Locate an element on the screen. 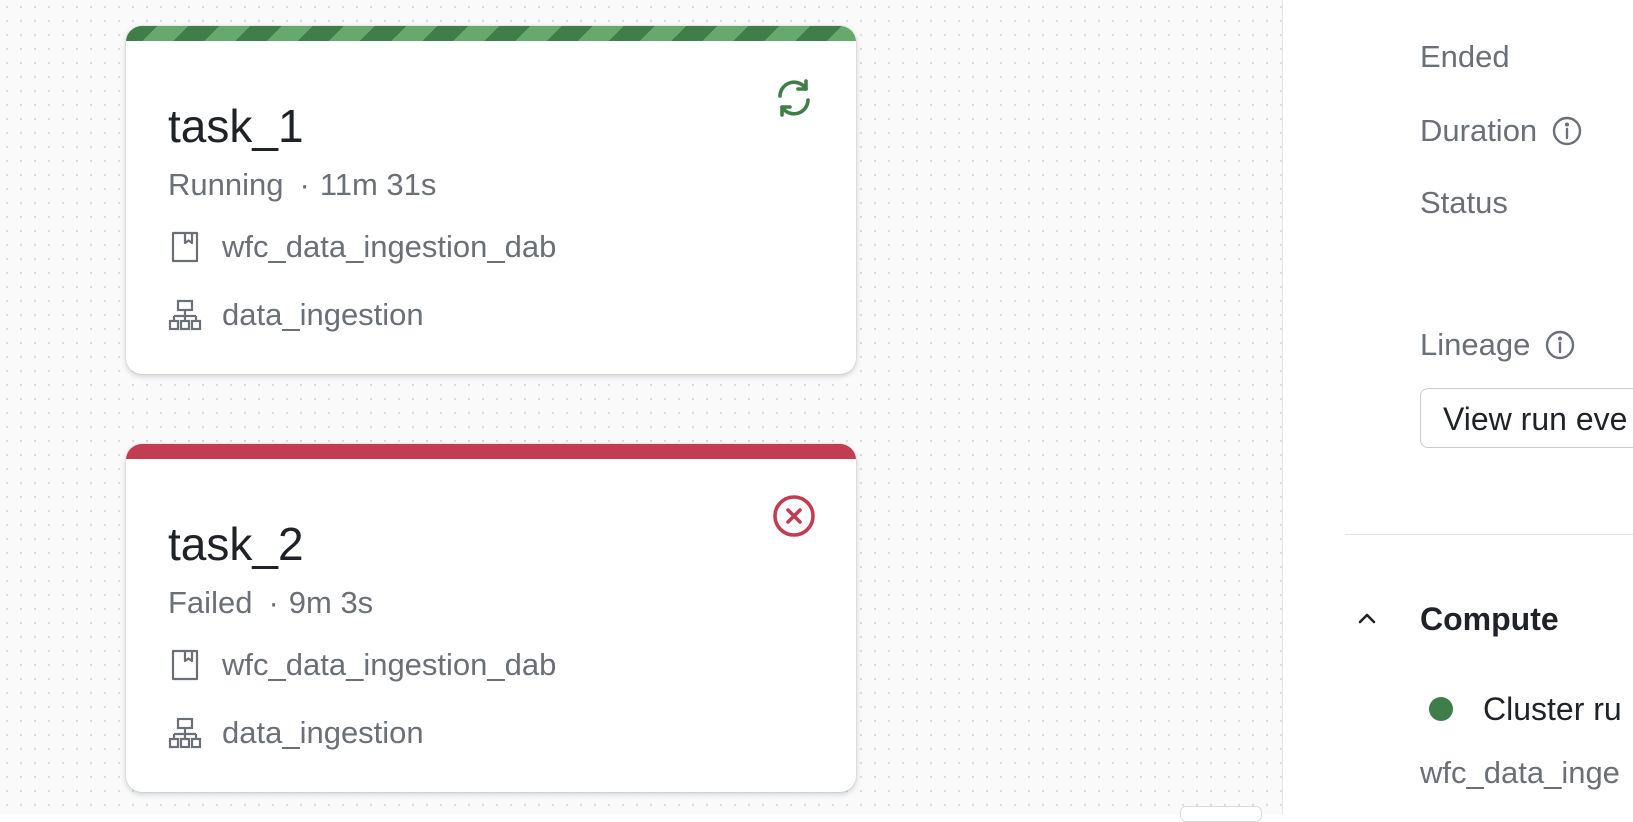  lineage-label: Lineage is located at coordinates (1498, 345).